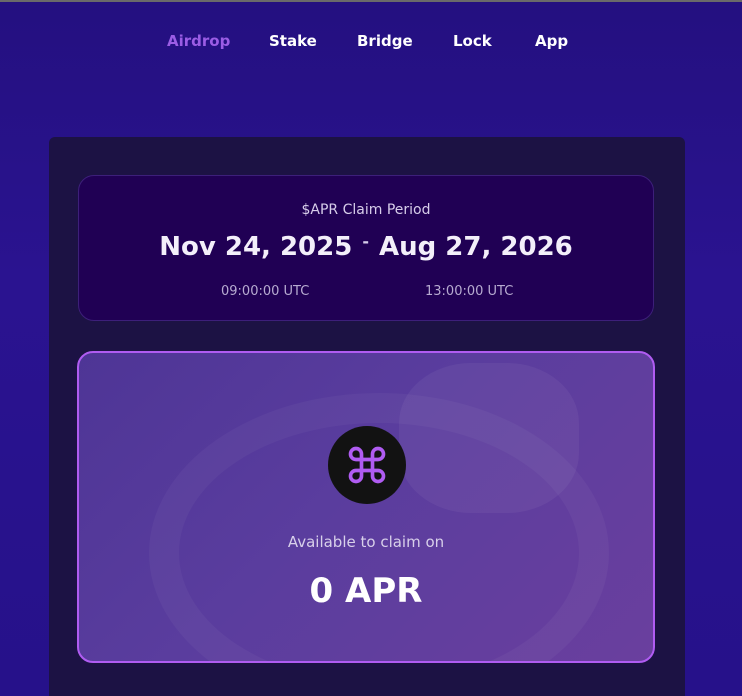 The image size is (742, 696). Describe the element at coordinates (472, 41) in the screenshot. I see `nav-lock: Lock` at that location.